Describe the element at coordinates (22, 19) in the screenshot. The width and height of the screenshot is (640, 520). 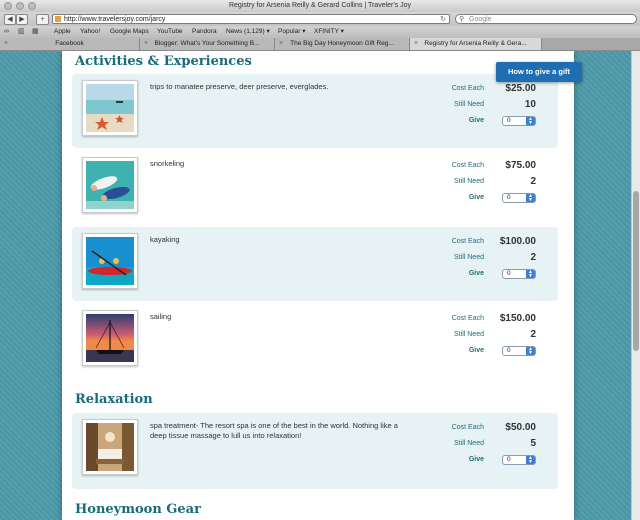
I see `forward-button: ▶` at that location.